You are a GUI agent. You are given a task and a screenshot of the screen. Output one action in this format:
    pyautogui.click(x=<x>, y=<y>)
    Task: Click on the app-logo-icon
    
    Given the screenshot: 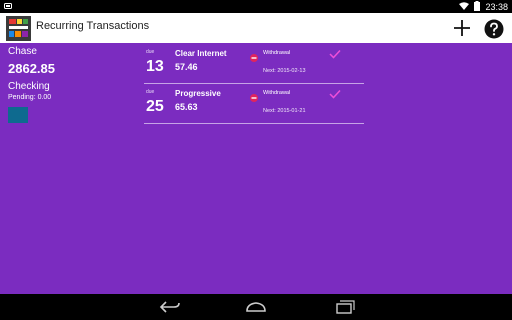 What is the action you would take?
    pyautogui.click(x=18, y=28)
    